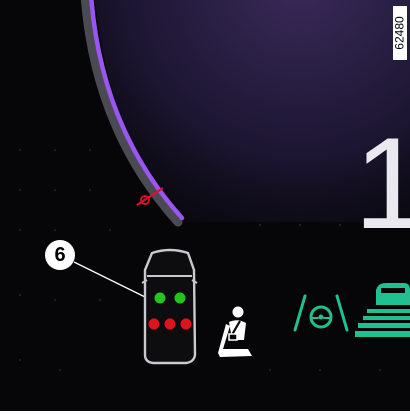 The image size is (410, 417). Describe the element at coordinates (160, 298) in the screenshot. I see `seat-front-left` at that location.